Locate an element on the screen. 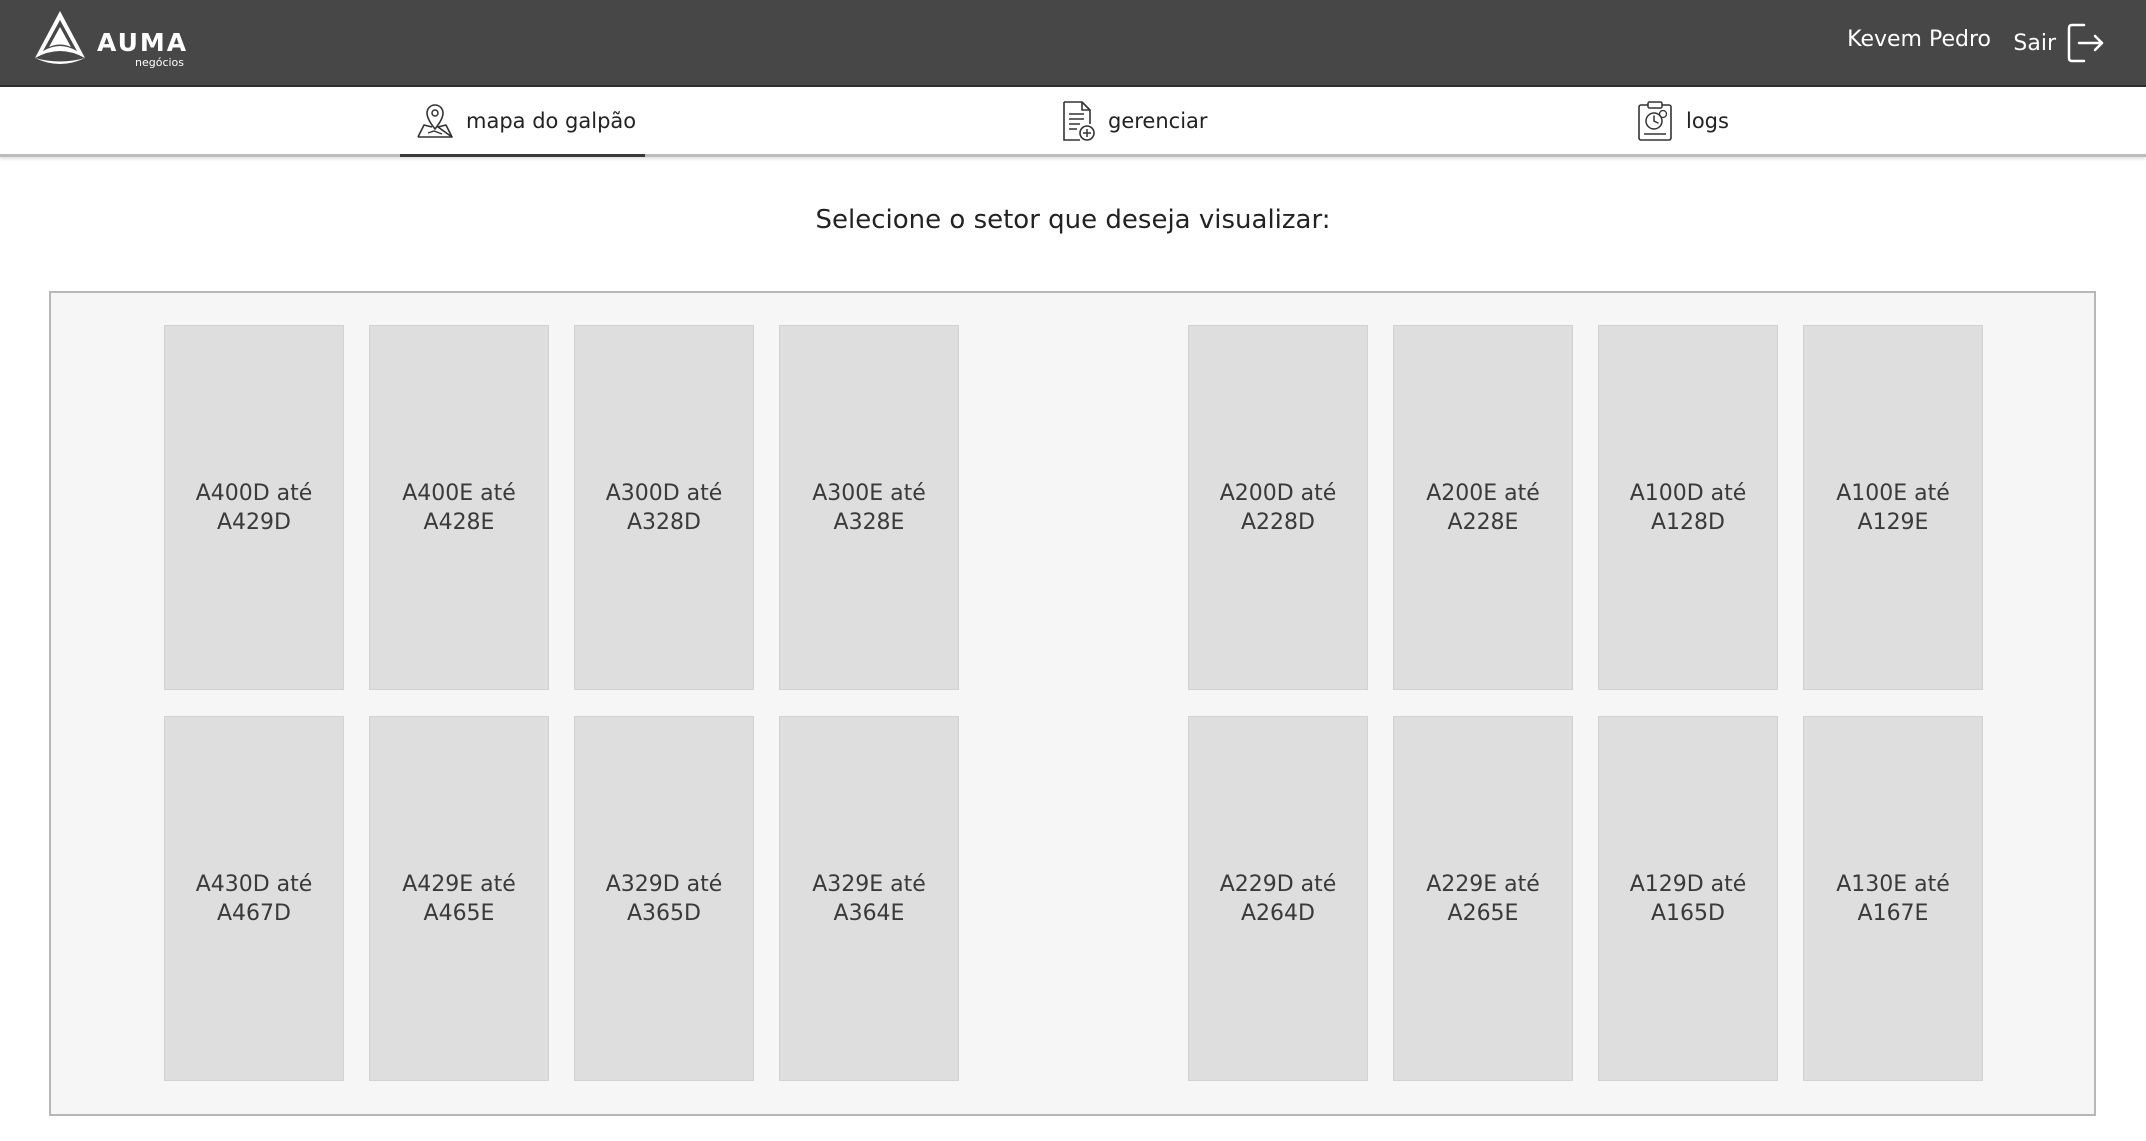  document-add-icon is located at coordinates (1079, 120).